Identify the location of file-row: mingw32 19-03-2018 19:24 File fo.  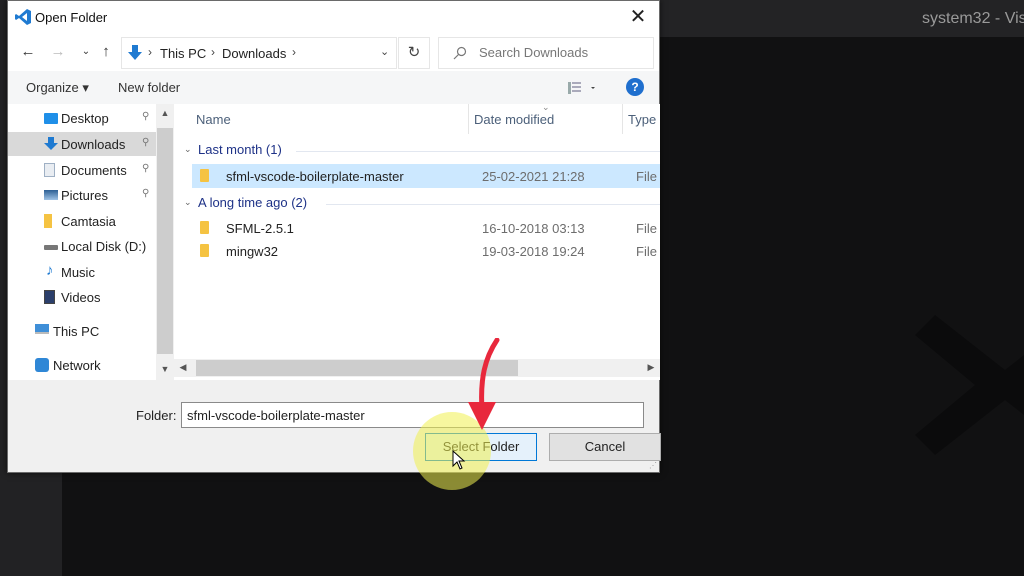
(426, 251).